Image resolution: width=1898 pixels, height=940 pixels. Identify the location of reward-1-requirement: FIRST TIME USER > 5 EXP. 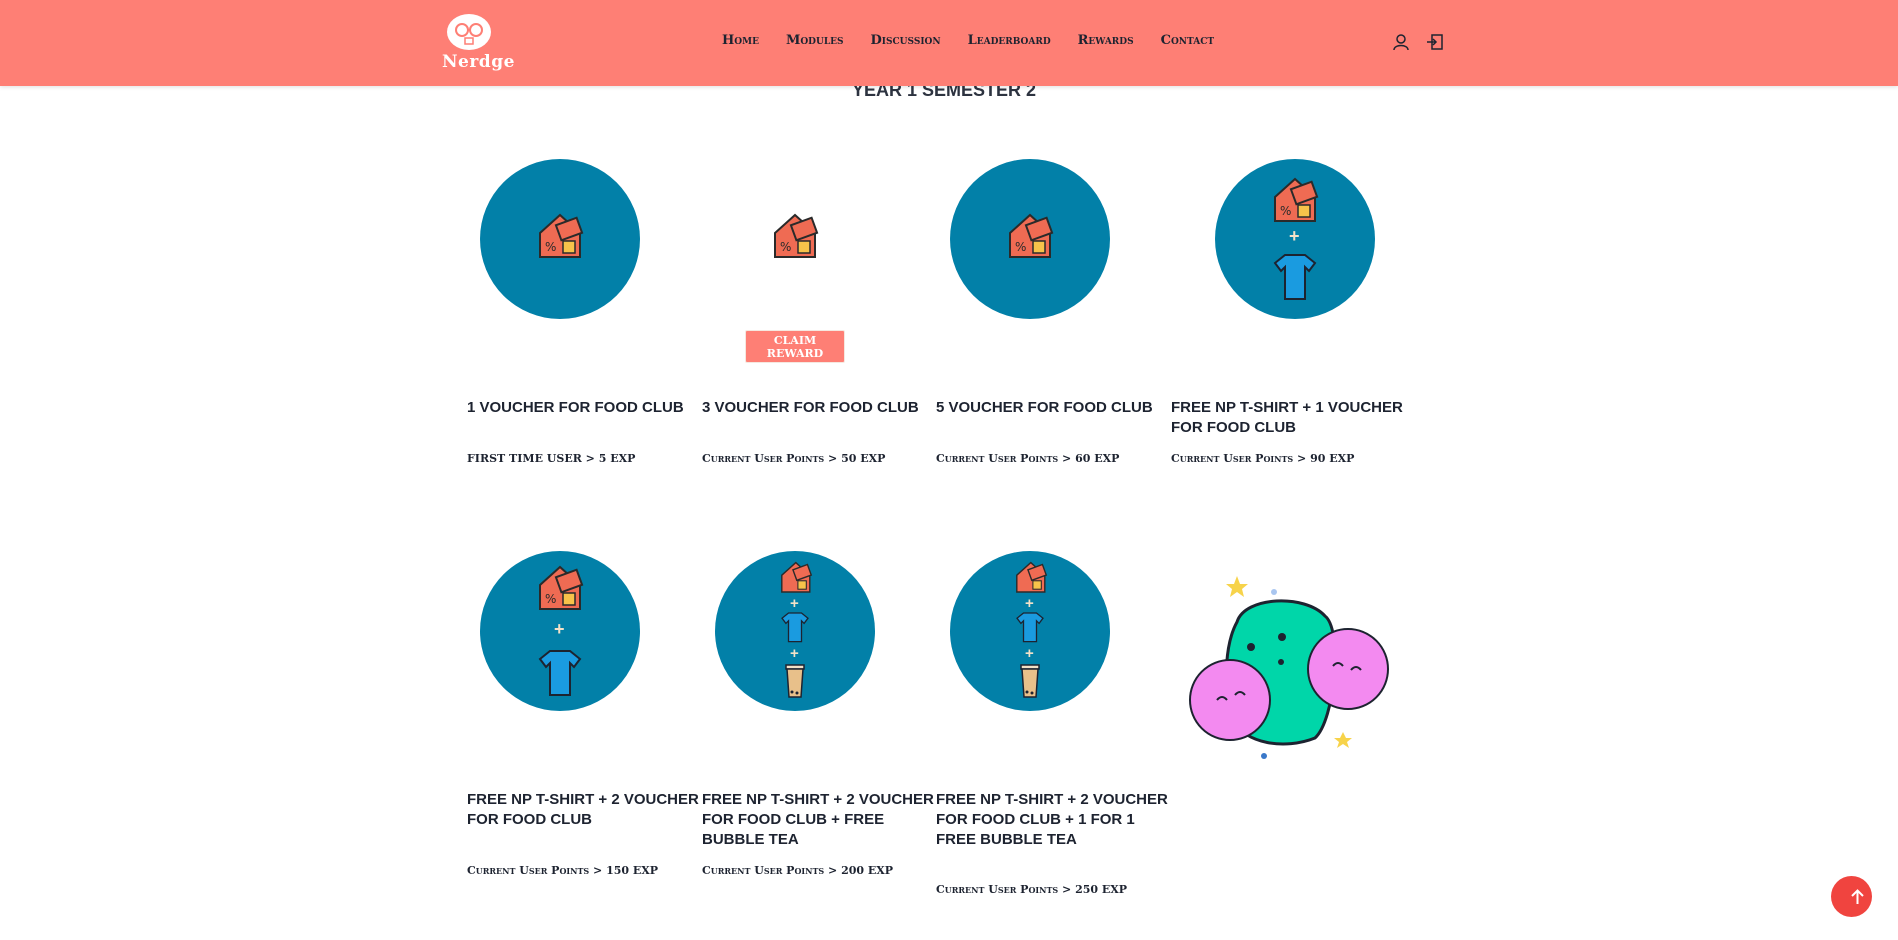
(551, 458).